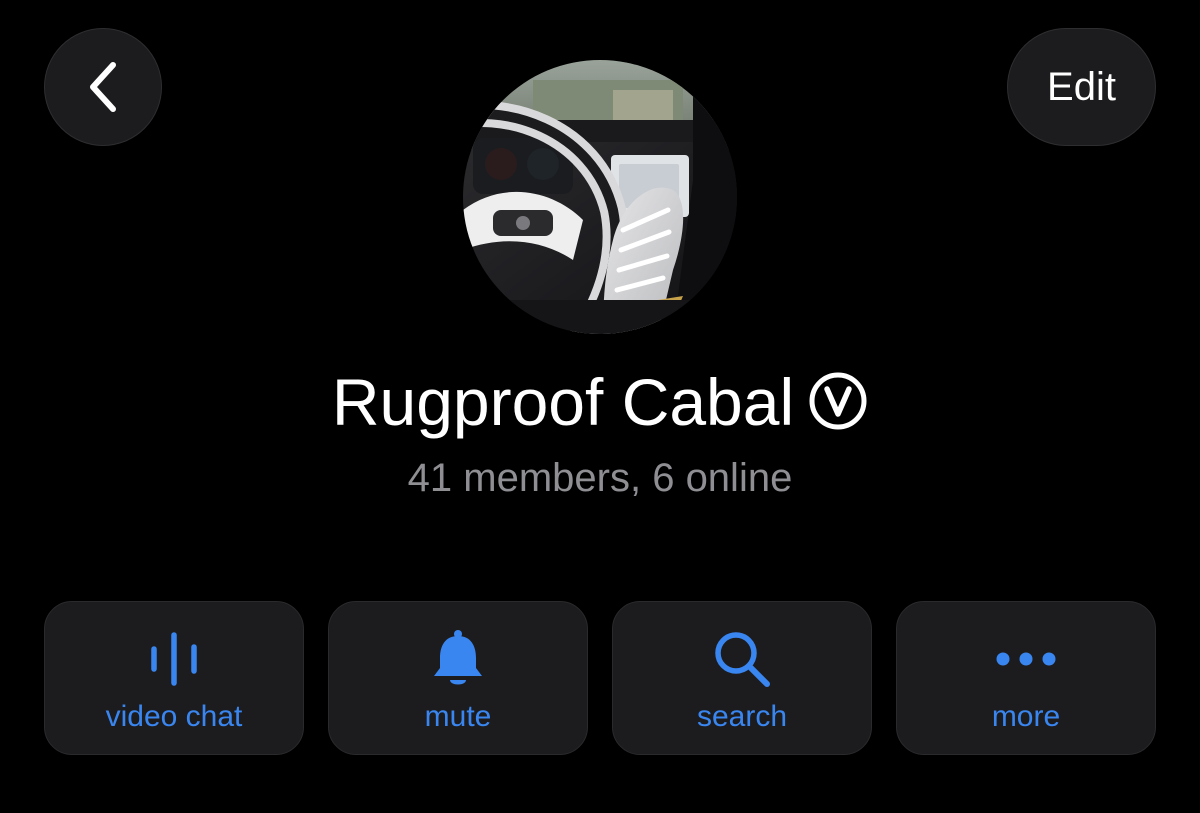 The image size is (1200, 813). What do you see at coordinates (600, 478) in the screenshot?
I see `member-count: 41 members, 6 online` at bounding box center [600, 478].